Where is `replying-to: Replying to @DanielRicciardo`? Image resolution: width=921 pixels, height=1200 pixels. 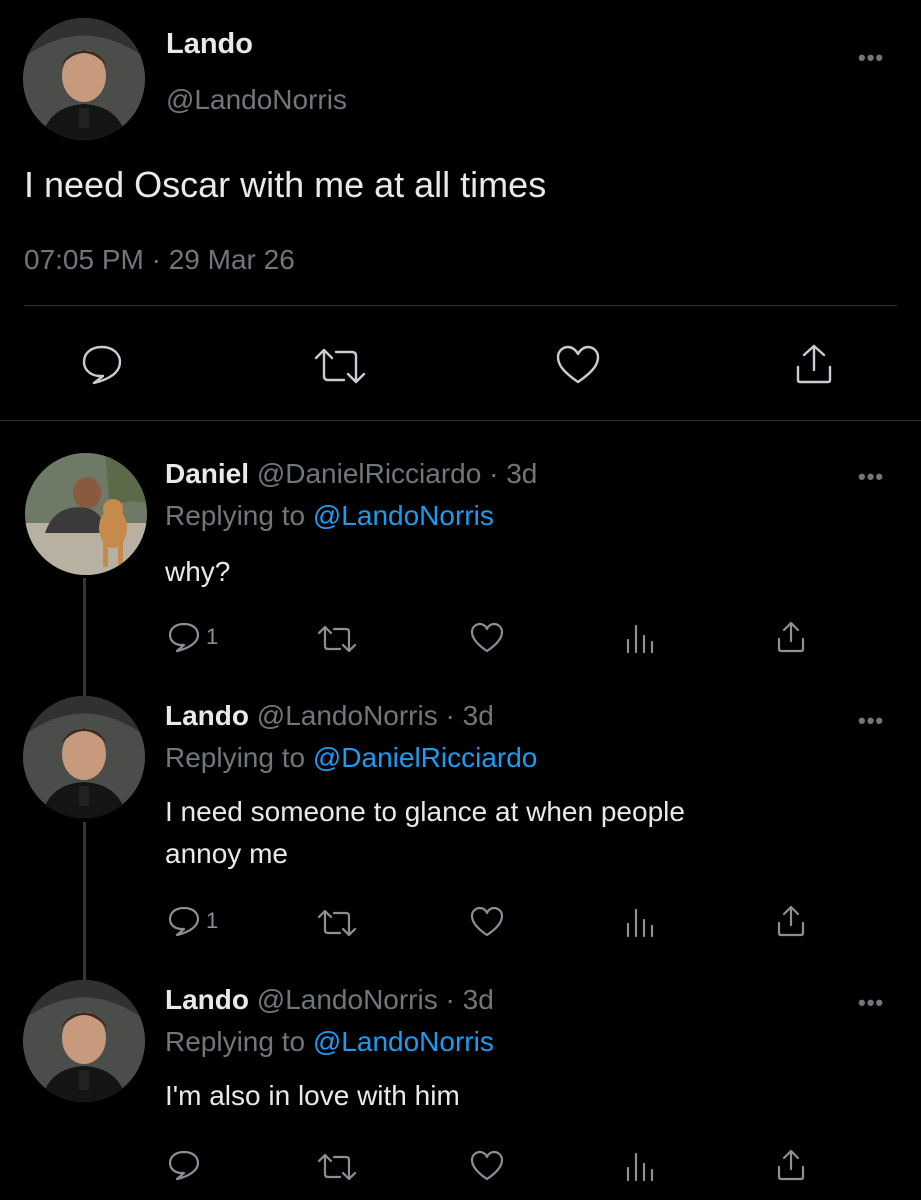 replying-to: Replying to @DanielRicciardo is located at coordinates (351, 758).